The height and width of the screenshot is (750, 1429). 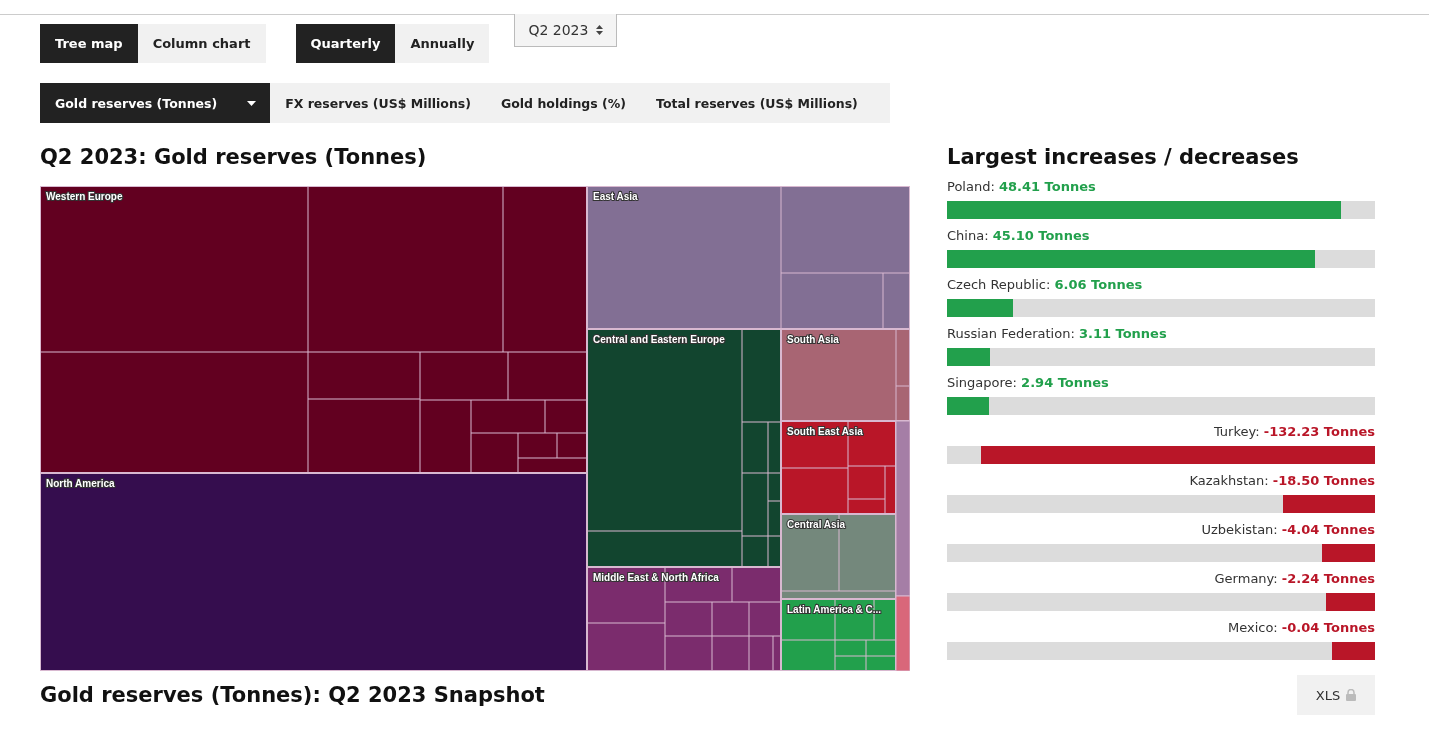 What do you see at coordinates (566, 30) in the screenshot?
I see `period-select: Q2 2023` at bounding box center [566, 30].